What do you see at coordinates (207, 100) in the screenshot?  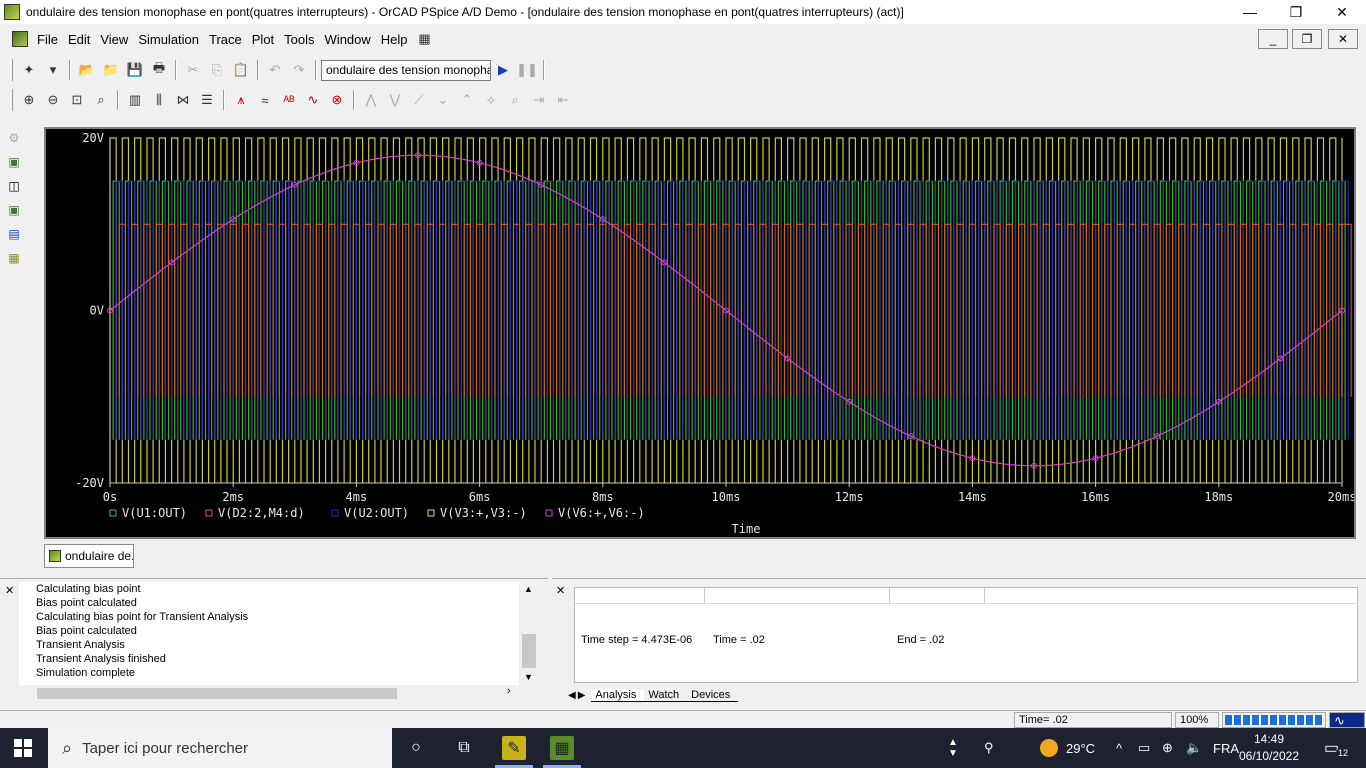 I see `log-y-icon: ☰` at bounding box center [207, 100].